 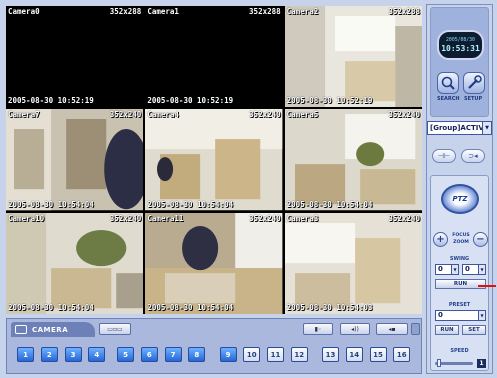 I want to click on preset-set-button: SET, so click(x=474, y=330).